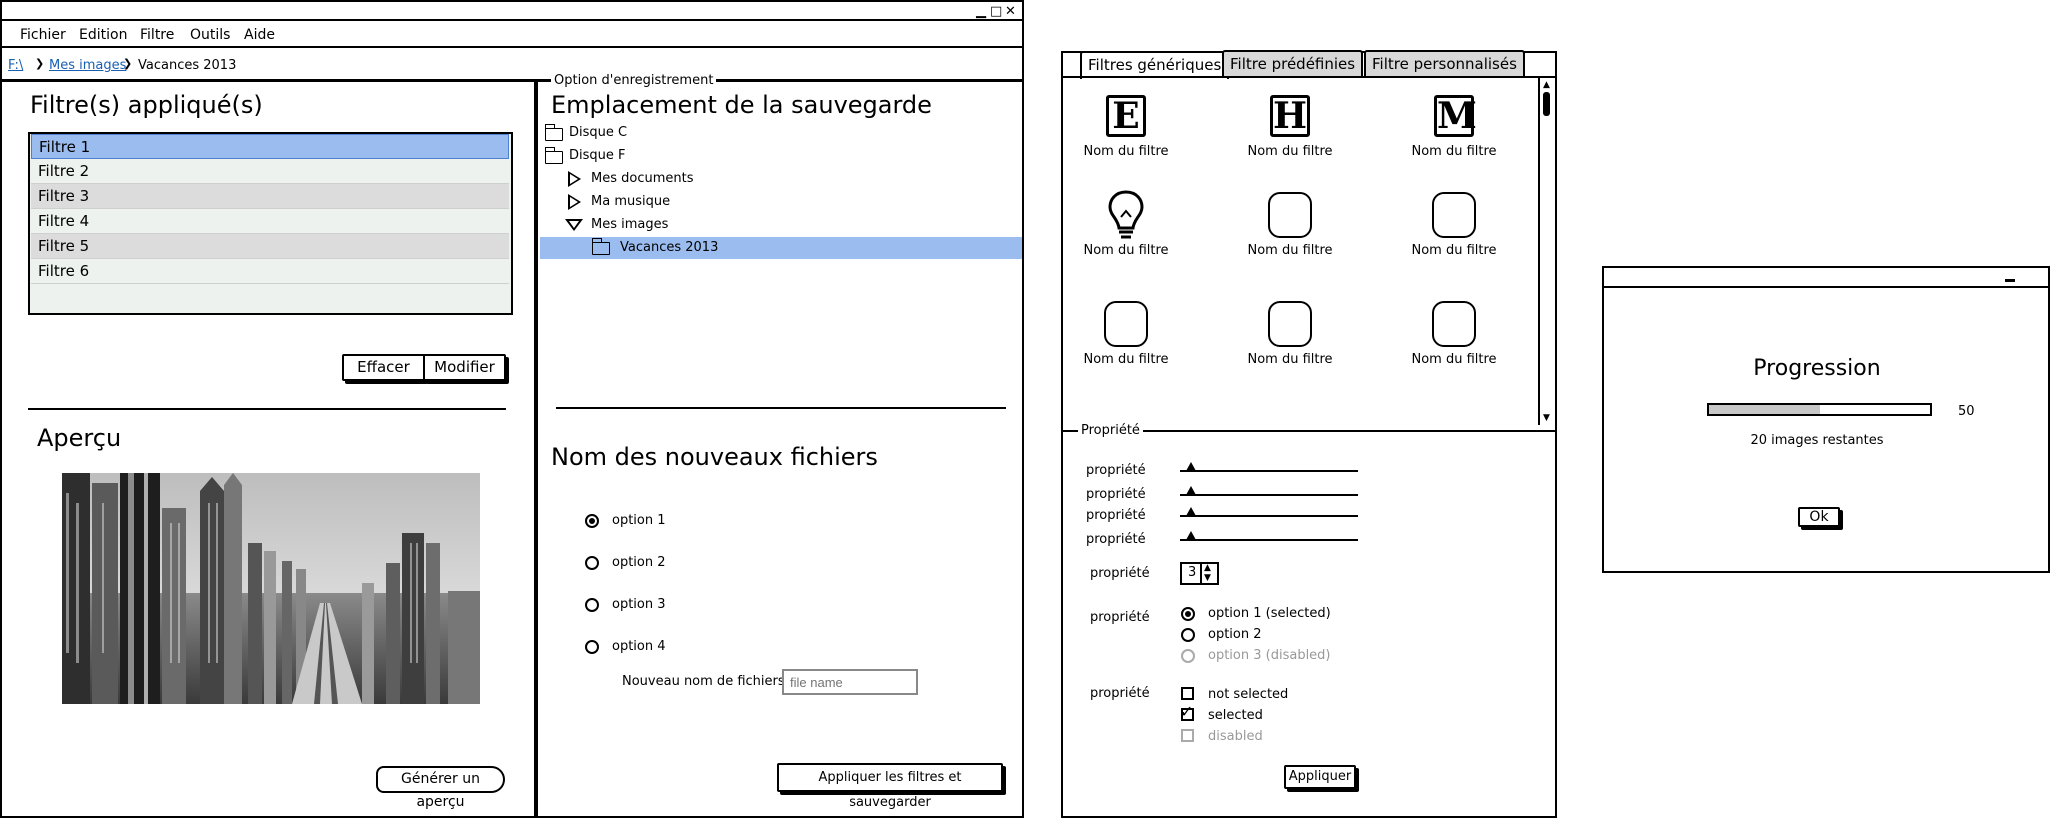 The height and width of the screenshot is (818, 2050). I want to click on minimize-icon: ▁, so click(981, 12).